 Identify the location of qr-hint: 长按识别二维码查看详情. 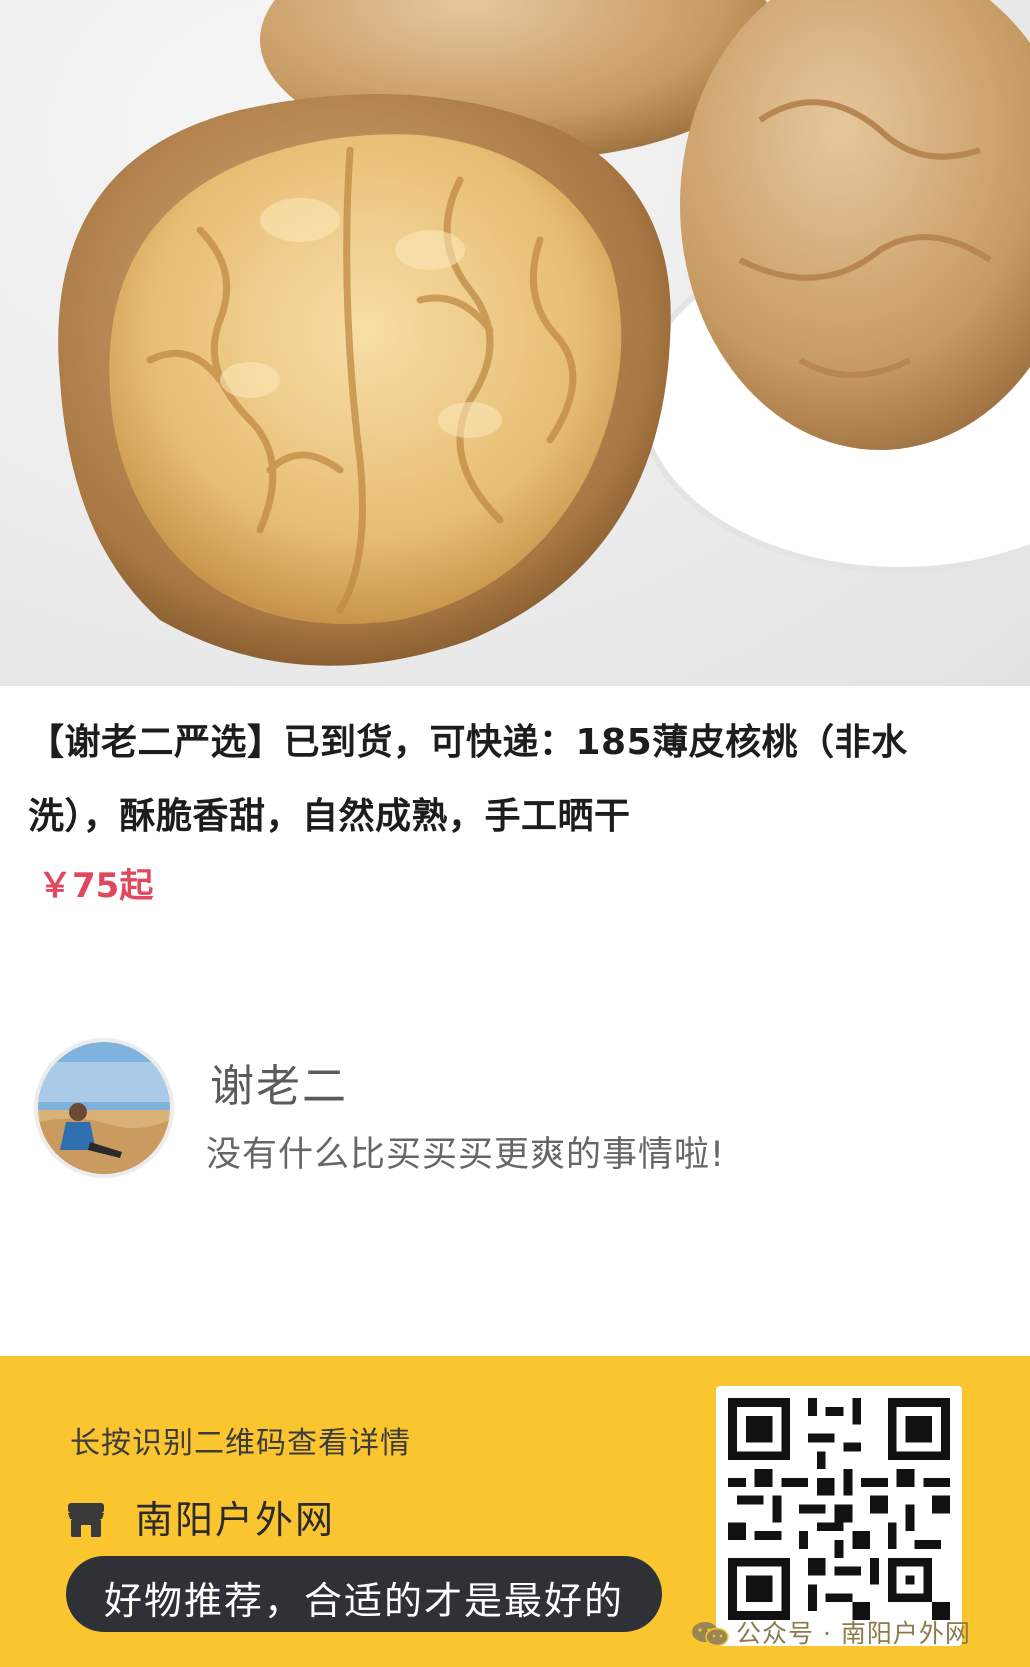
(240, 1443).